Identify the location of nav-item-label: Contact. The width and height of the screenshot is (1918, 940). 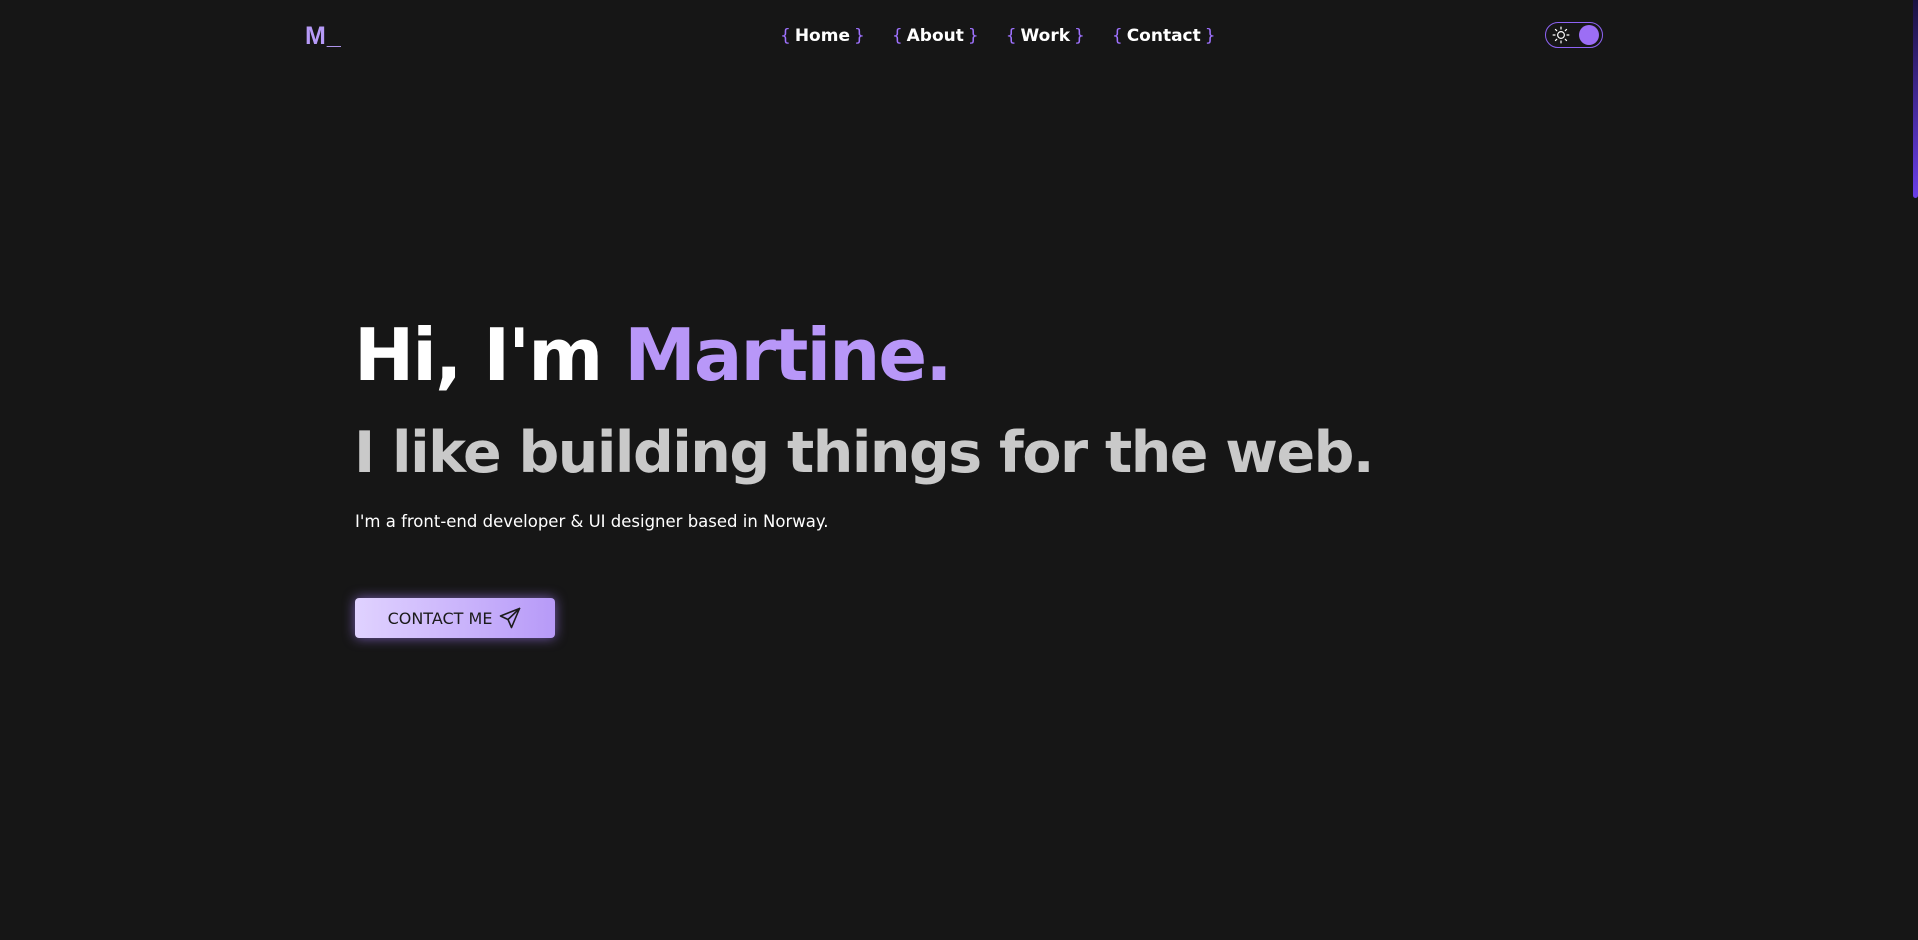
(1163, 36).